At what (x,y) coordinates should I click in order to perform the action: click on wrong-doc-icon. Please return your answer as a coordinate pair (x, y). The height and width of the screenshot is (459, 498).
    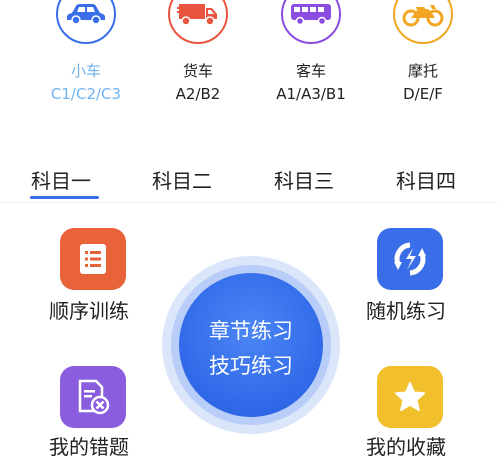
    Looking at the image, I should click on (94, 397).